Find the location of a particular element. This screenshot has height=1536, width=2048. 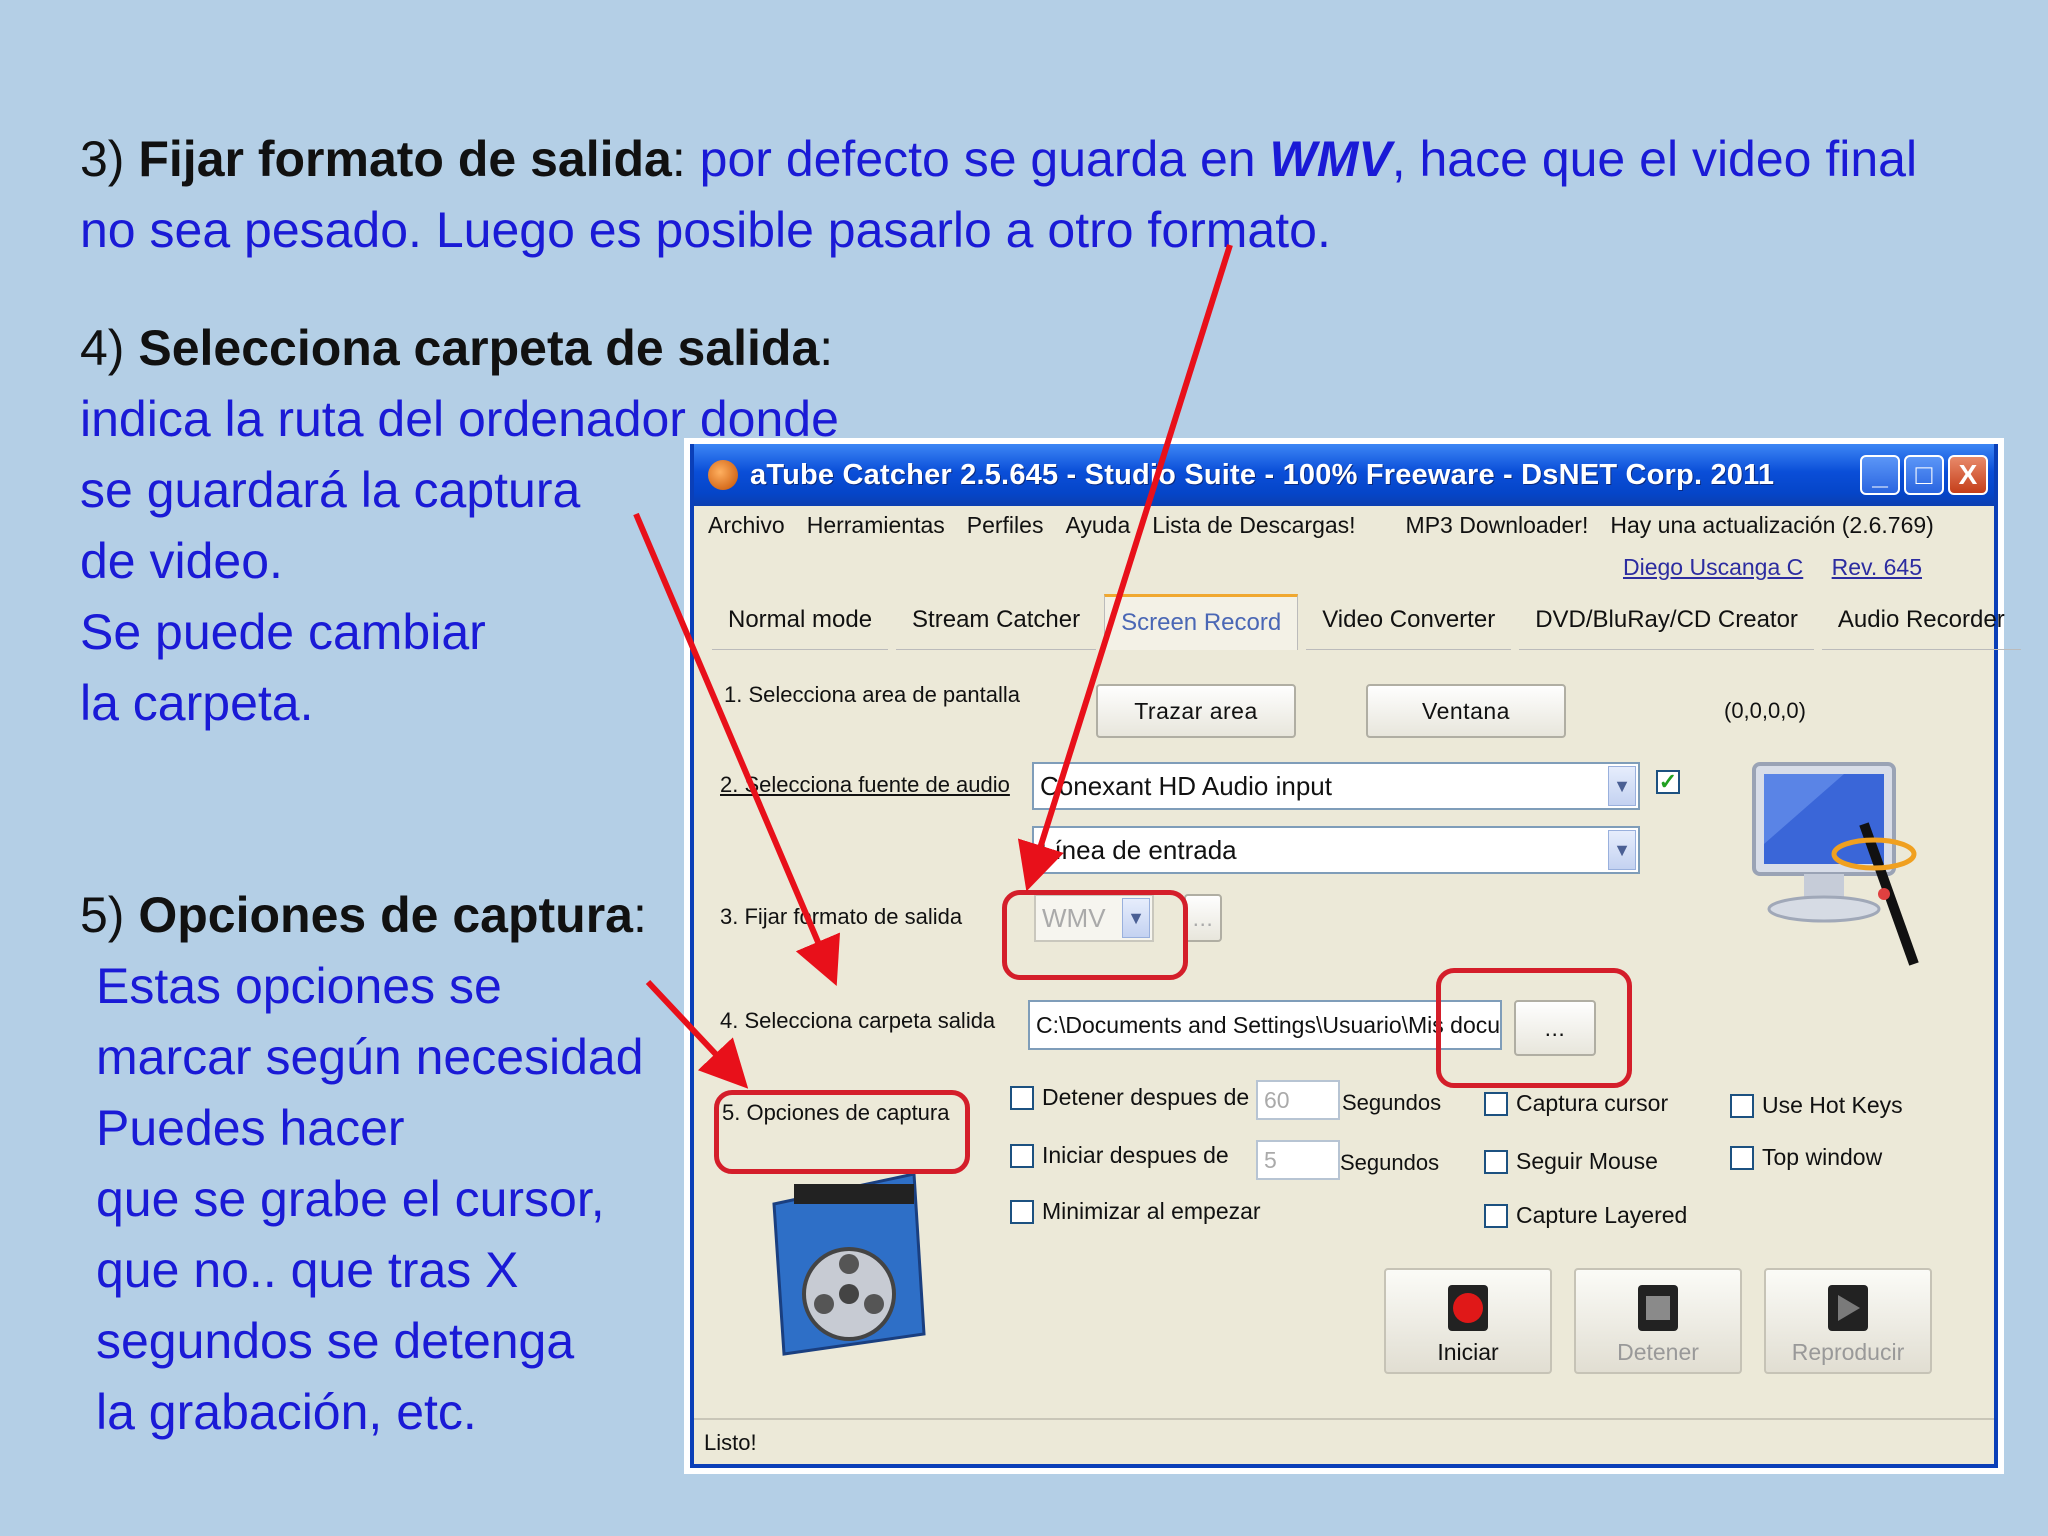

tab-dvd-creator: DVD/BluRay/CD Creator is located at coordinates (1666, 622).